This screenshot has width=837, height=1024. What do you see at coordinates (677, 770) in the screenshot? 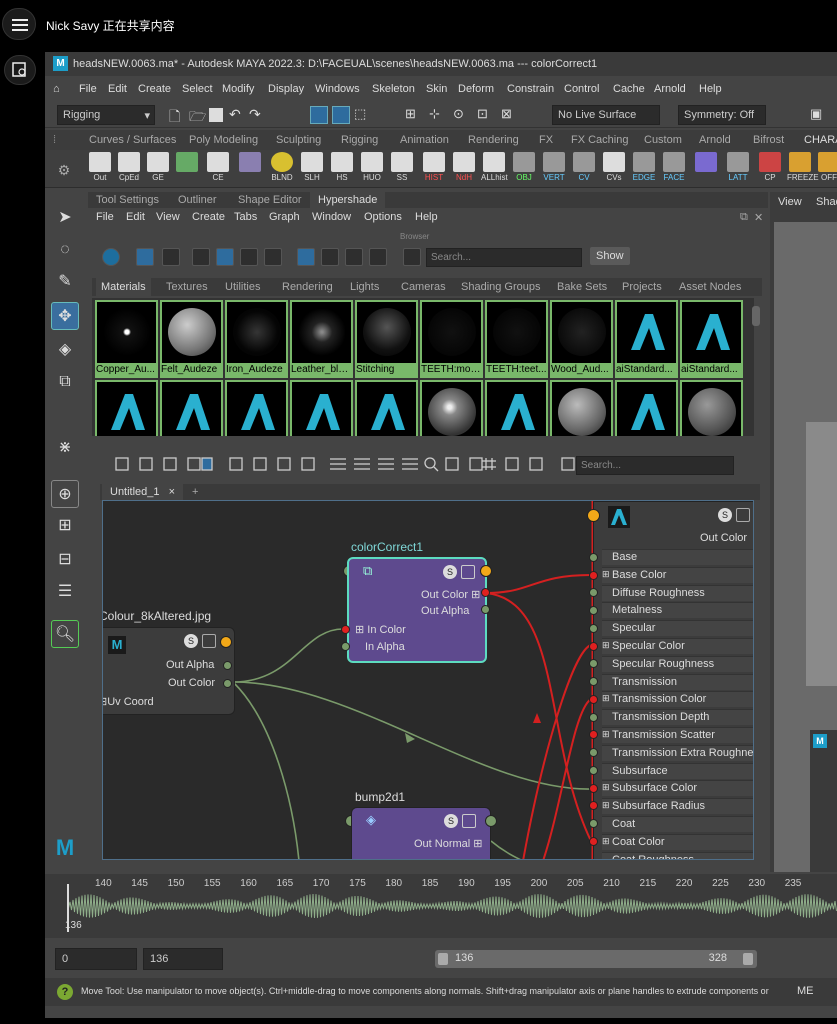
I see `ai-port-row: Subsurface` at bounding box center [677, 770].